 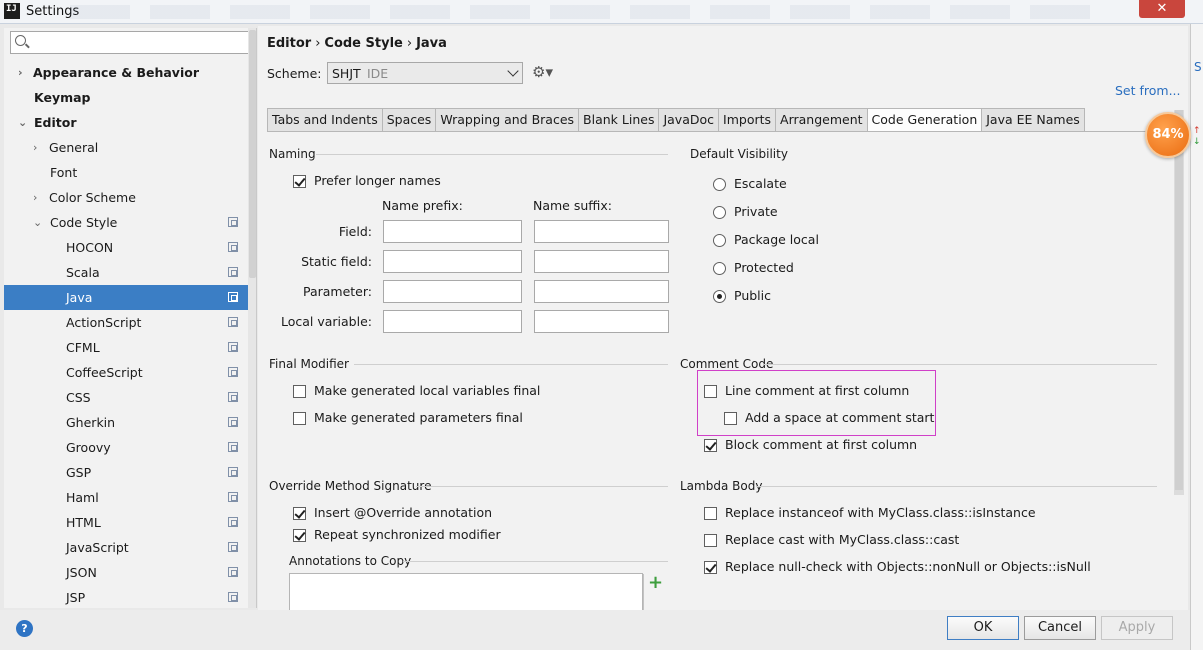 I want to click on local-variable-prefix-input, so click(x=452, y=321).